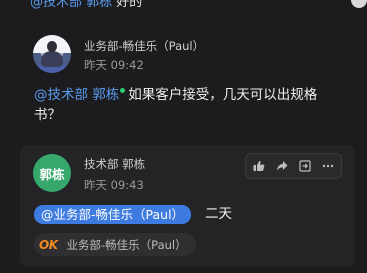 The width and height of the screenshot is (367, 273). Describe the element at coordinates (114, 65) in the screenshot. I see `message-timestamp: 昨天 09:42` at that location.